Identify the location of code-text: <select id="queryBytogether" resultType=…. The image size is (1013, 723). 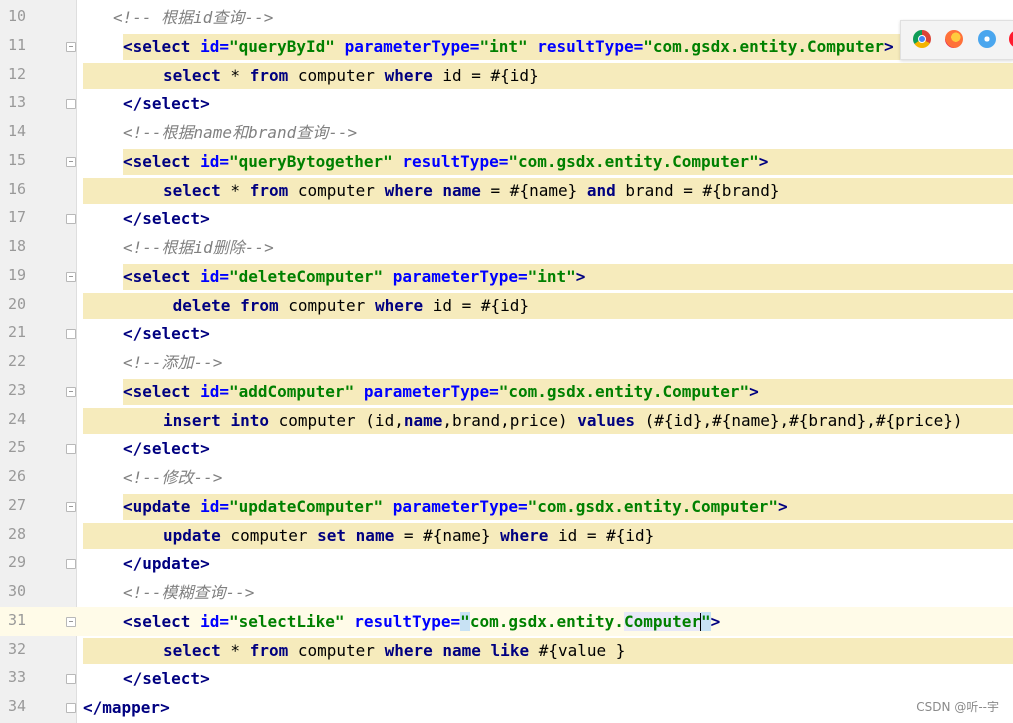
(445, 161).